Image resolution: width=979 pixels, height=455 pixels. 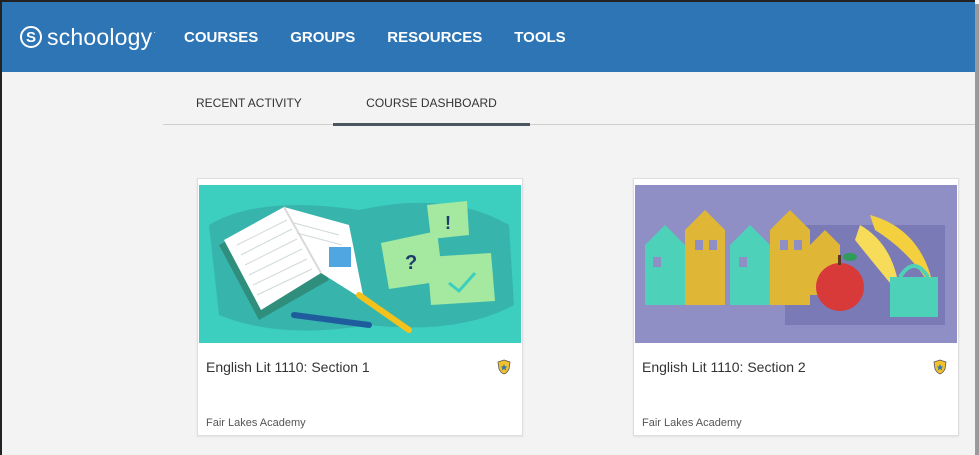 I want to click on nav-groups: GROUPS, so click(x=322, y=37).